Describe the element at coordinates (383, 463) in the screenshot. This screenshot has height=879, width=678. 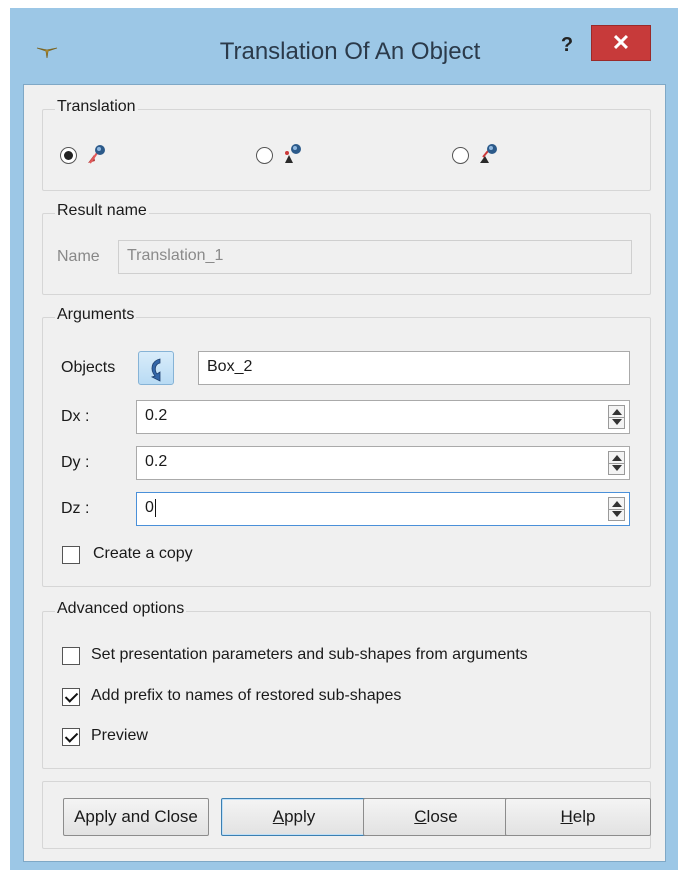
I see `dy-spinbox: 0.2` at that location.